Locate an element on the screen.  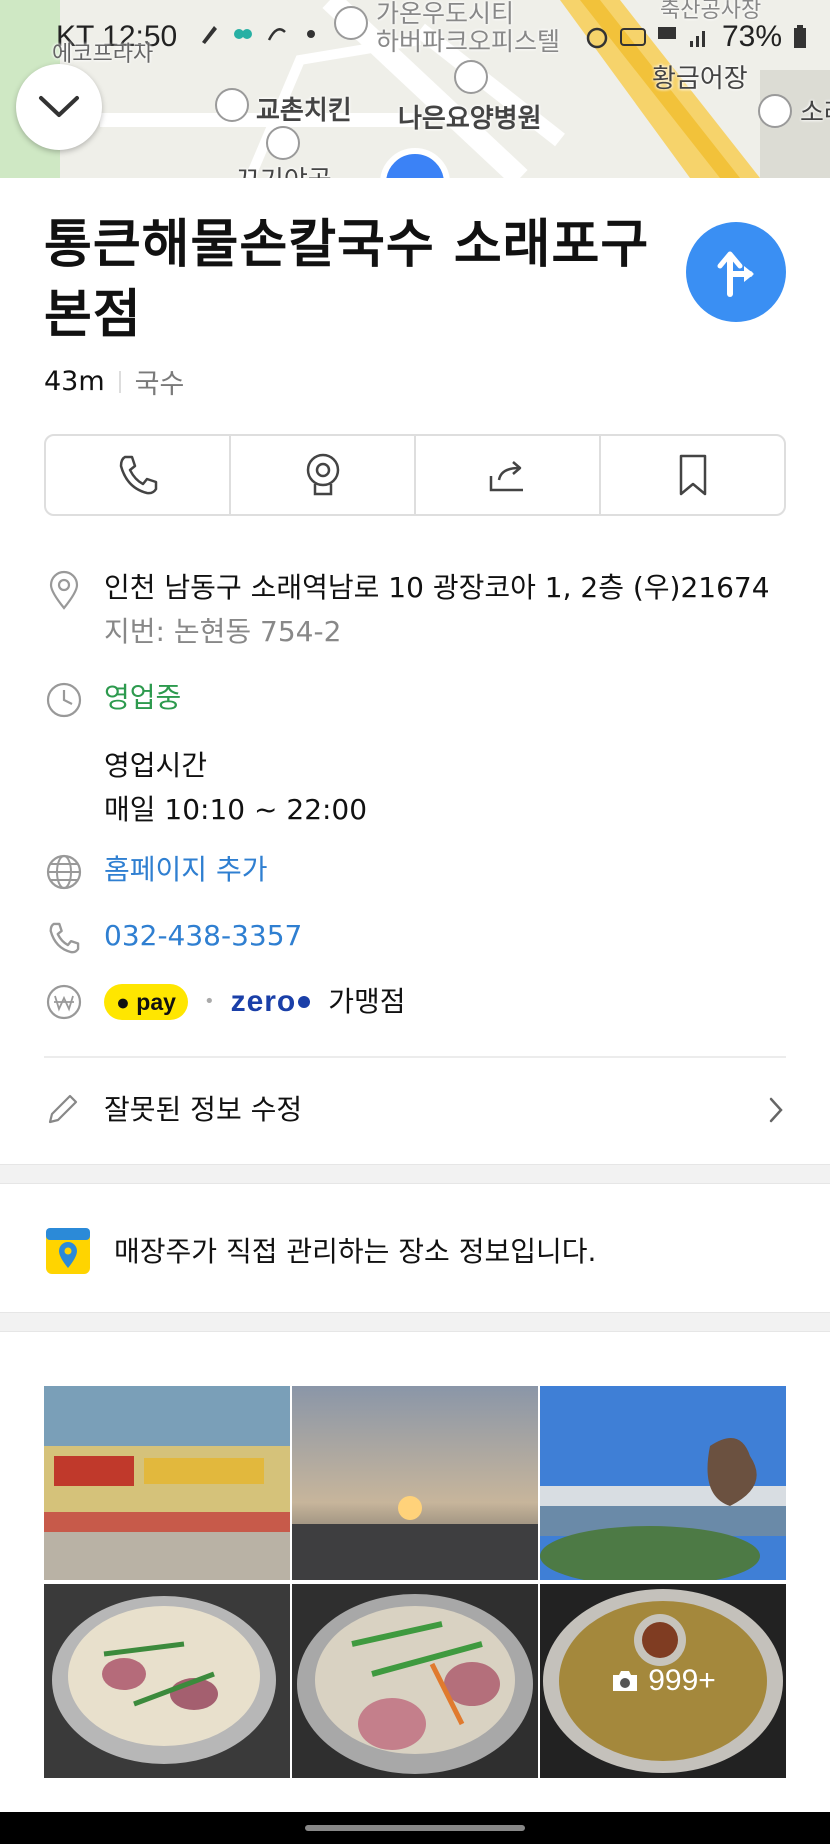
open-status: 영업중 is located at coordinates (142, 698).